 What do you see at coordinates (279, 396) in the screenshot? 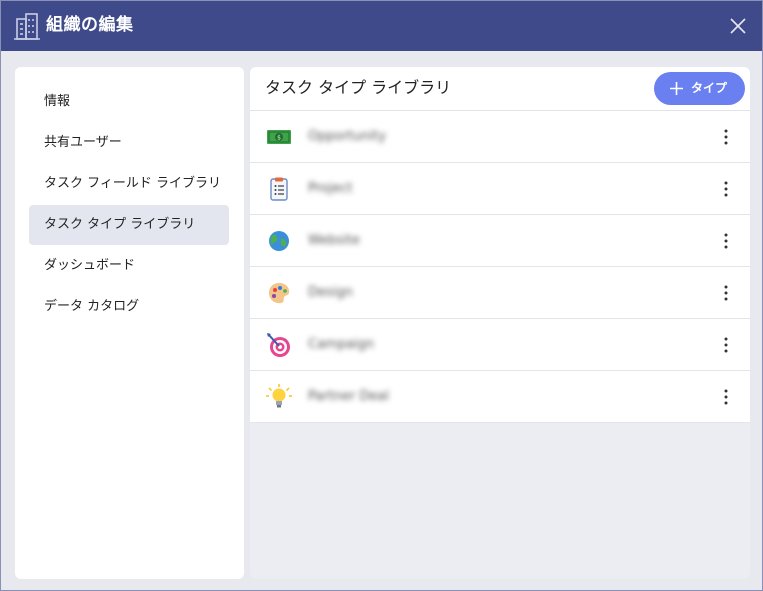
I see `lightbulb-icon` at bounding box center [279, 396].